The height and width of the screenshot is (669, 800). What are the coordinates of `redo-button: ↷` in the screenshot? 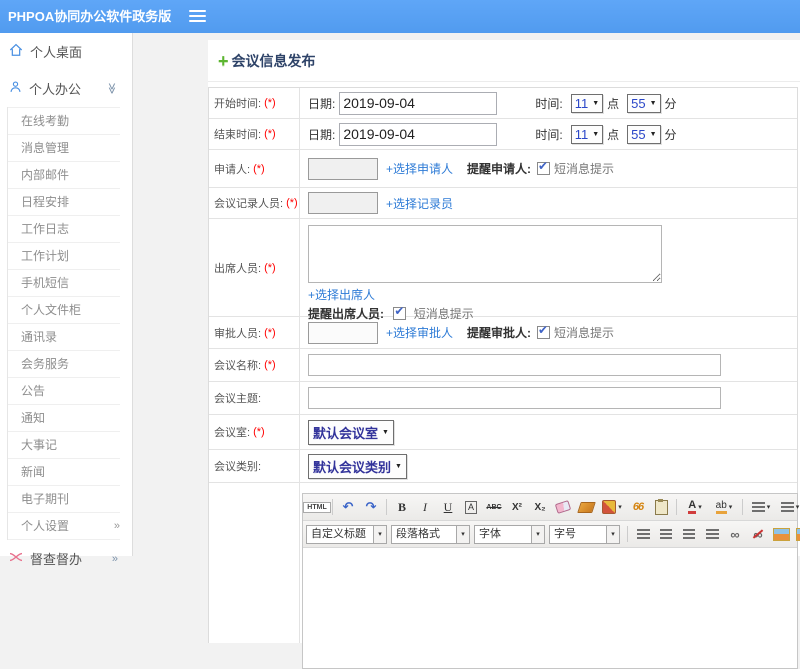 It's located at (371, 507).